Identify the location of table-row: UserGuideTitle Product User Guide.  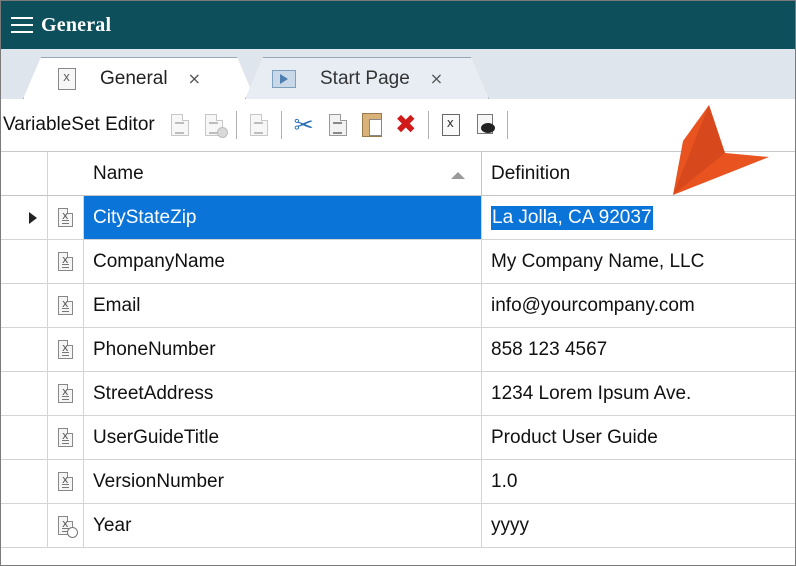
(398, 438).